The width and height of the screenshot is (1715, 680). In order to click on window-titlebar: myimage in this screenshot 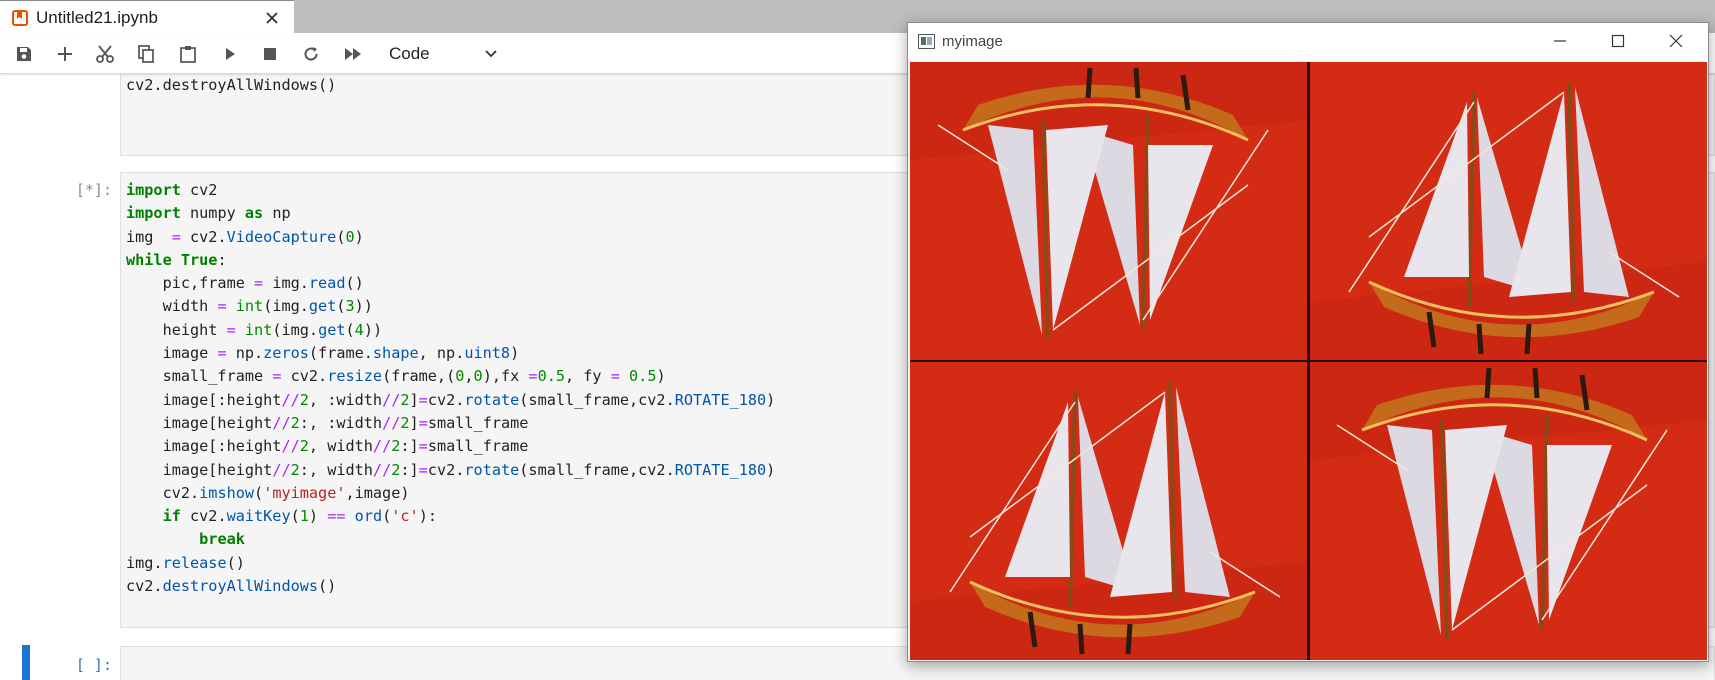, I will do `click(1308, 42)`.